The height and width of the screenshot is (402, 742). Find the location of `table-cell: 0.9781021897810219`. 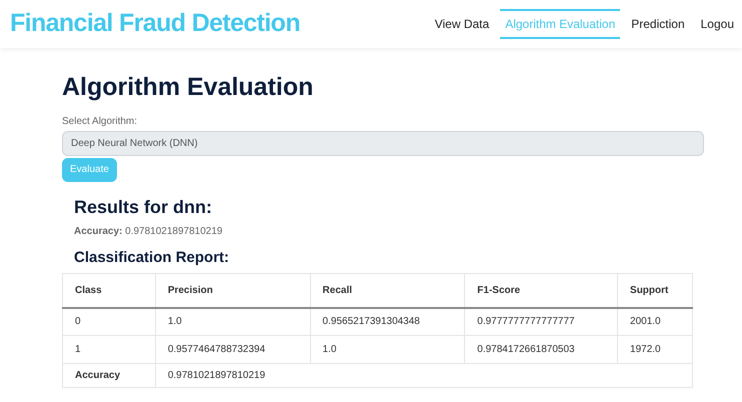

table-cell: 0.9781021897810219 is located at coordinates (423, 376).